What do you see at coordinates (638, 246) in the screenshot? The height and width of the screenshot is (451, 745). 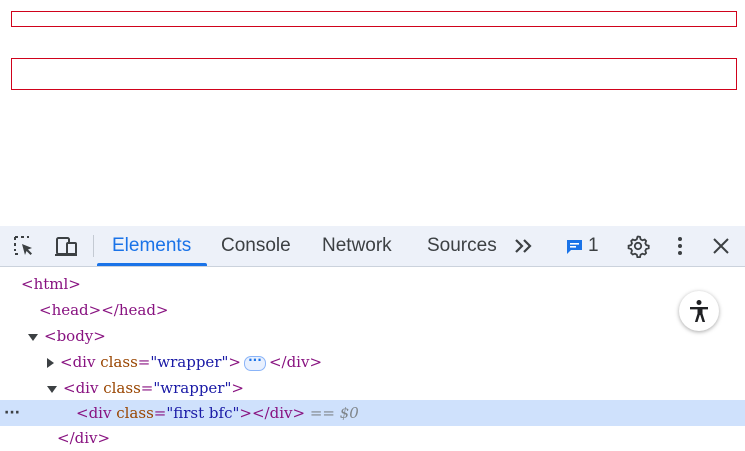 I see `settings-icon` at bounding box center [638, 246].